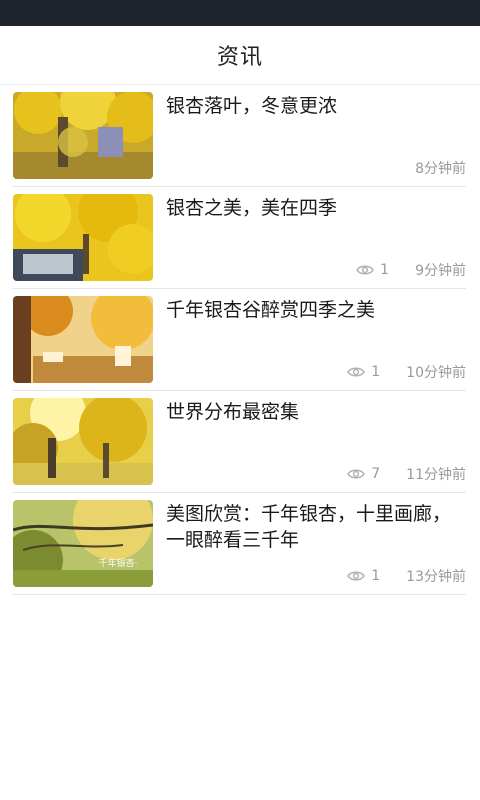 Image resolution: width=480 pixels, height=800 pixels. Describe the element at coordinates (252, 106) in the screenshot. I see `article-title: 银杏落叶，冬意更浓` at that location.